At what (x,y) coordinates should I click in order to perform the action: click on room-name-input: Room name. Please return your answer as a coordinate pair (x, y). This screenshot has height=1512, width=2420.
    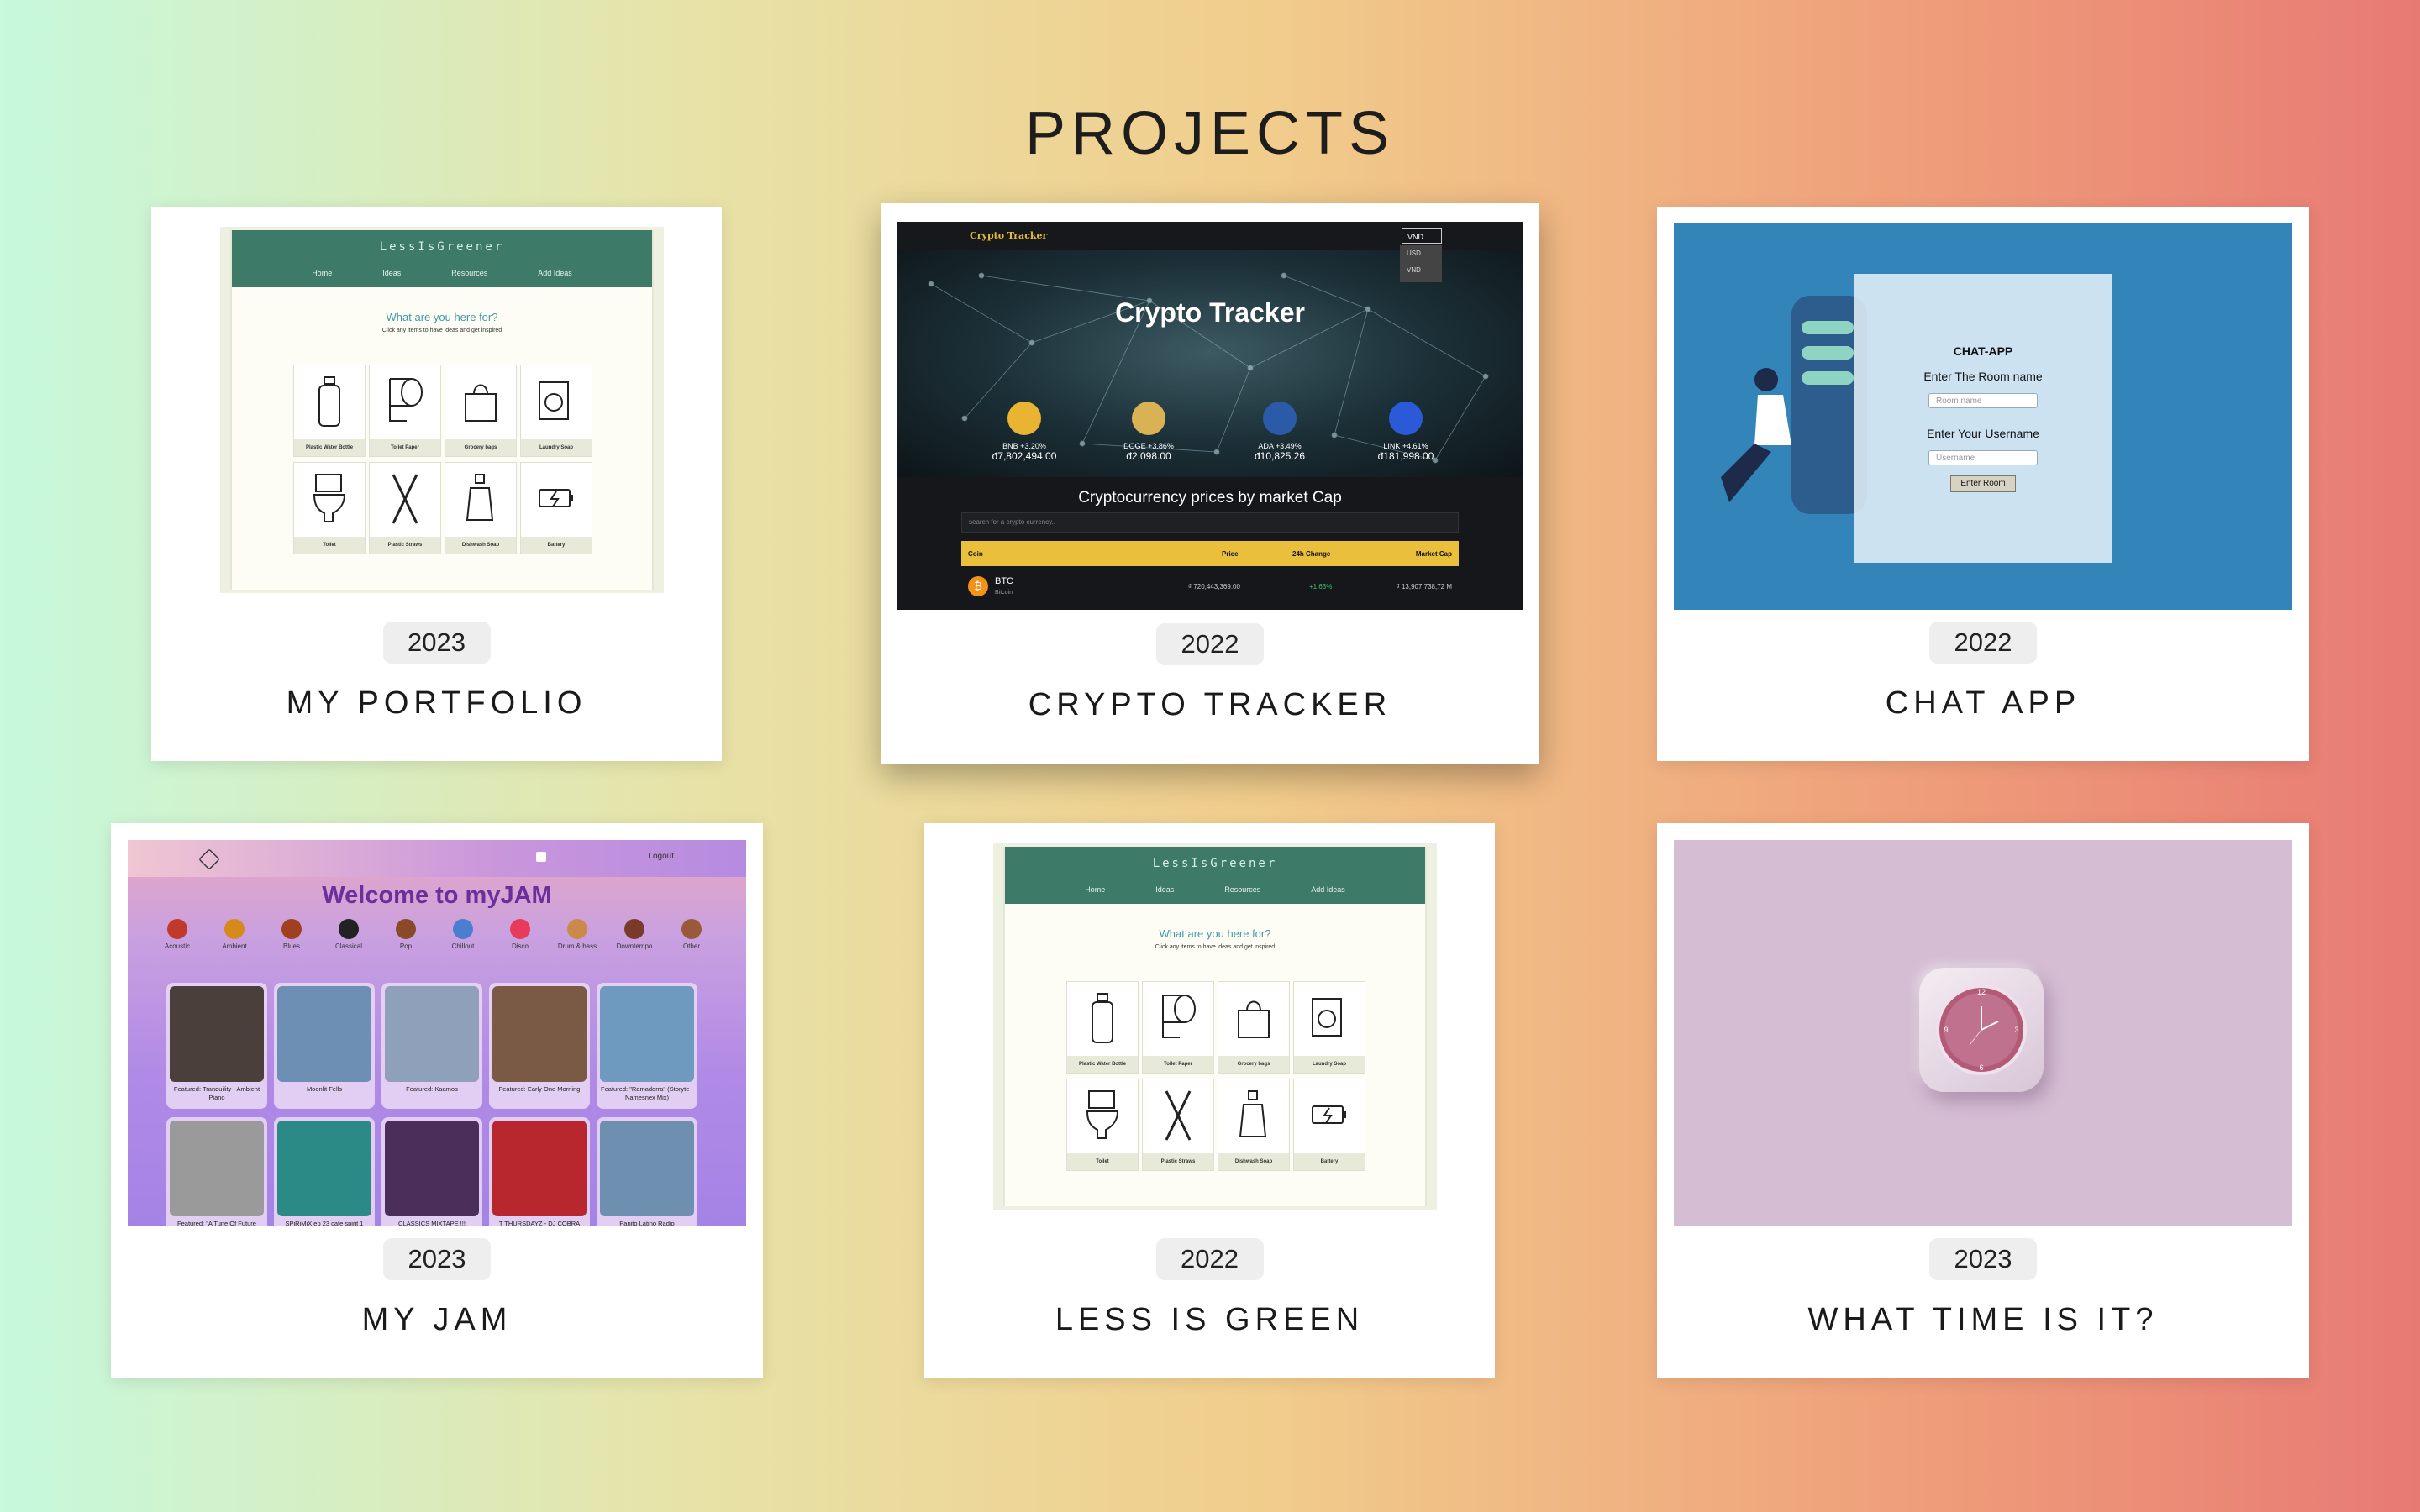
    Looking at the image, I should click on (1983, 400).